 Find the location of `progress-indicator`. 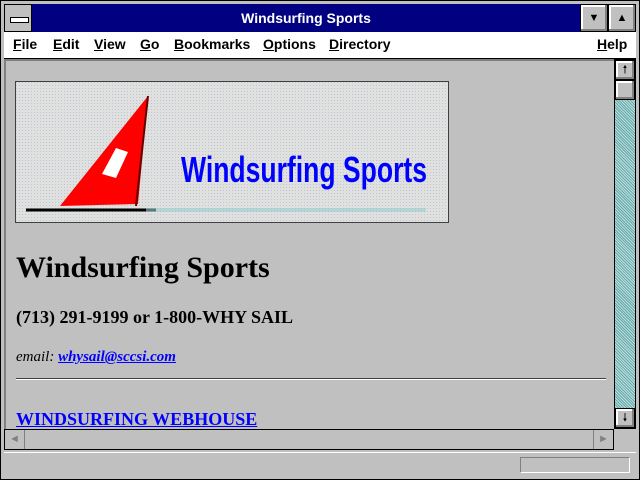

progress-indicator is located at coordinates (575, 465).